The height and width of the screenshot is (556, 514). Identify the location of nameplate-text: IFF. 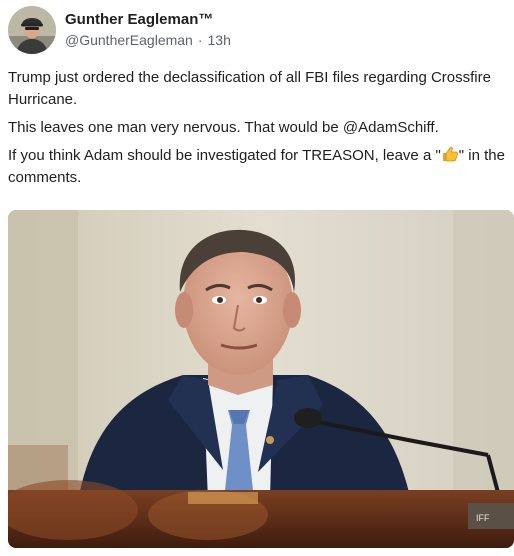
(483, 518).